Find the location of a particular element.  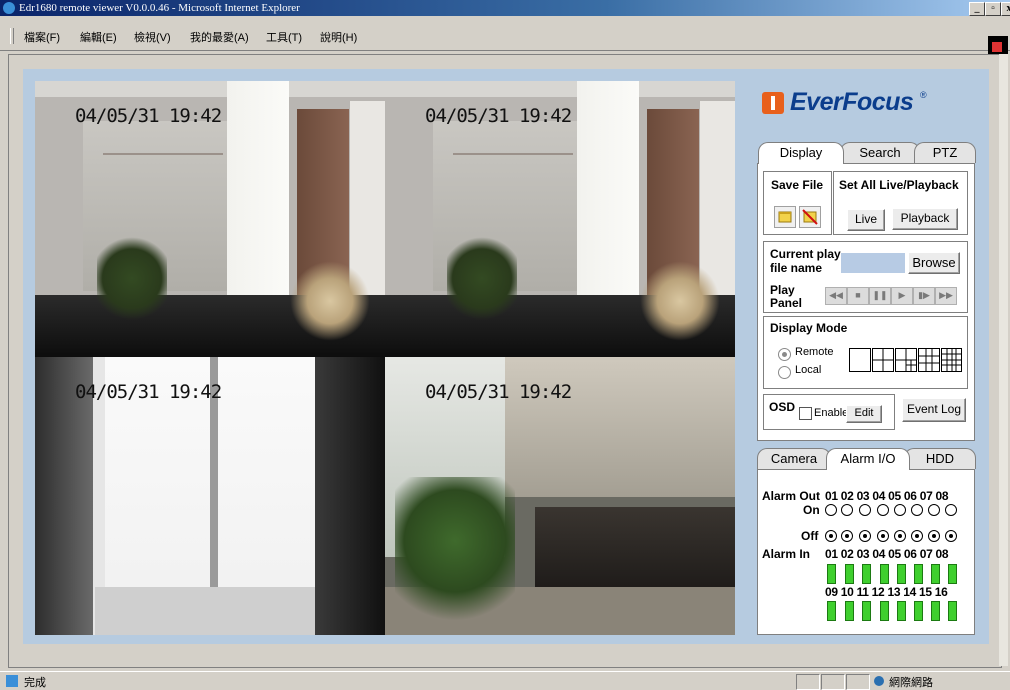

alarm-in-16-led is located at coordinates (952, 611).